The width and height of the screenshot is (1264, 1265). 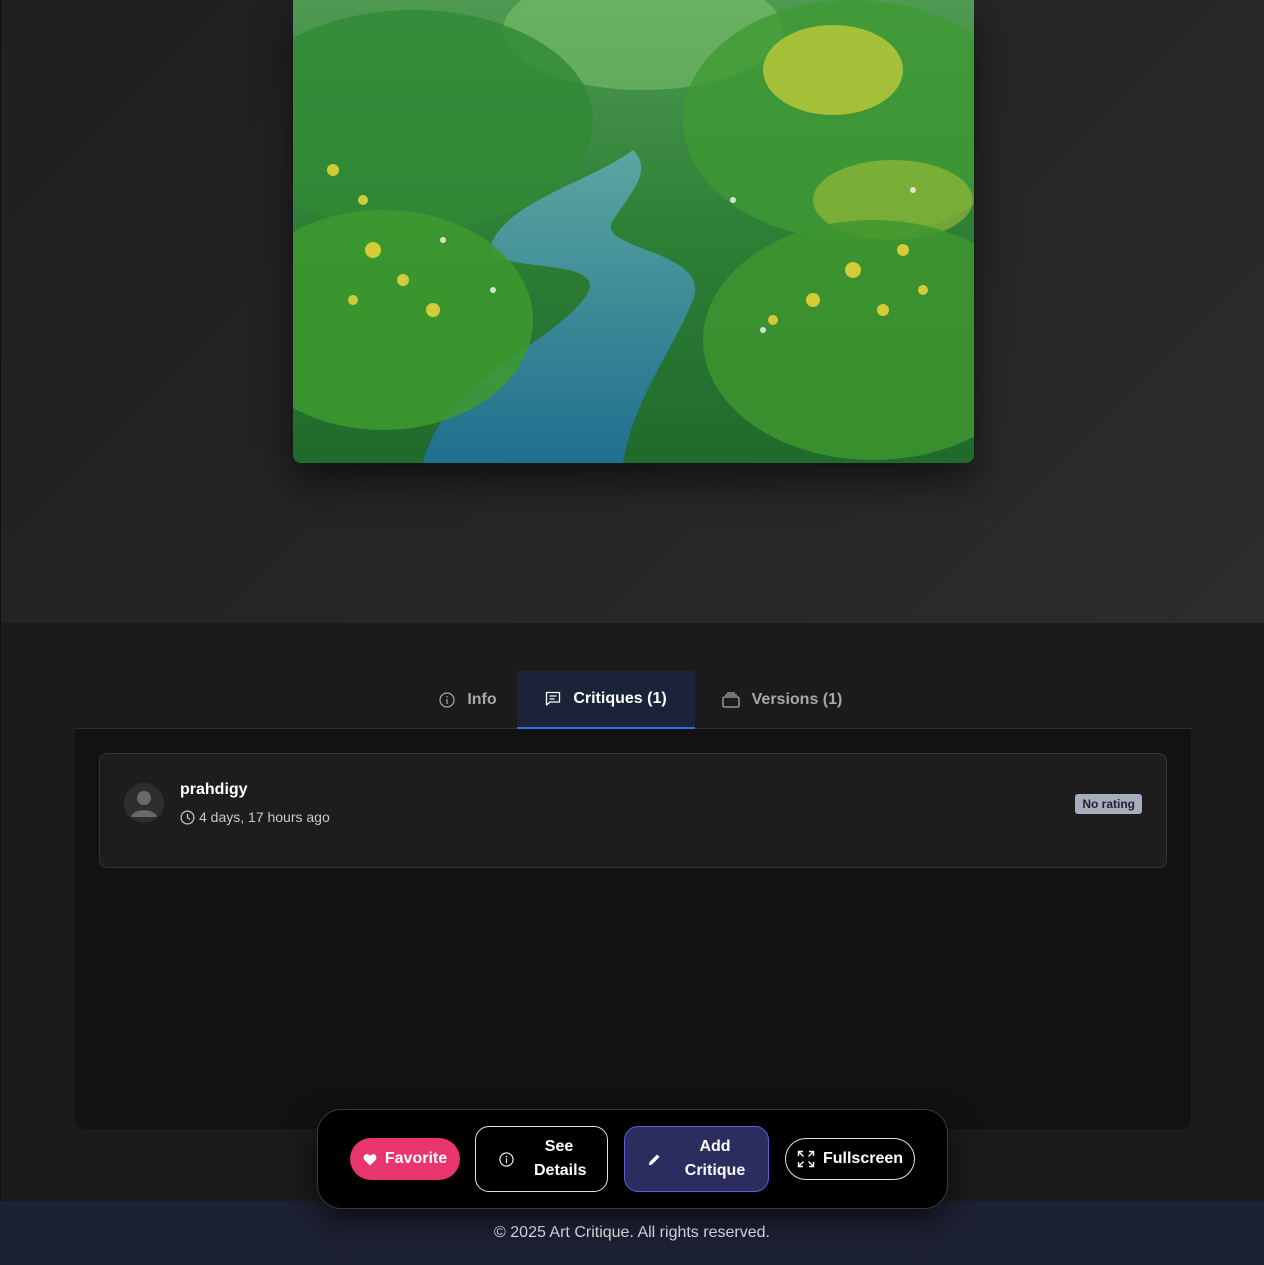 I want to click on tab-info-label: Info, so click(x=482, y=699).